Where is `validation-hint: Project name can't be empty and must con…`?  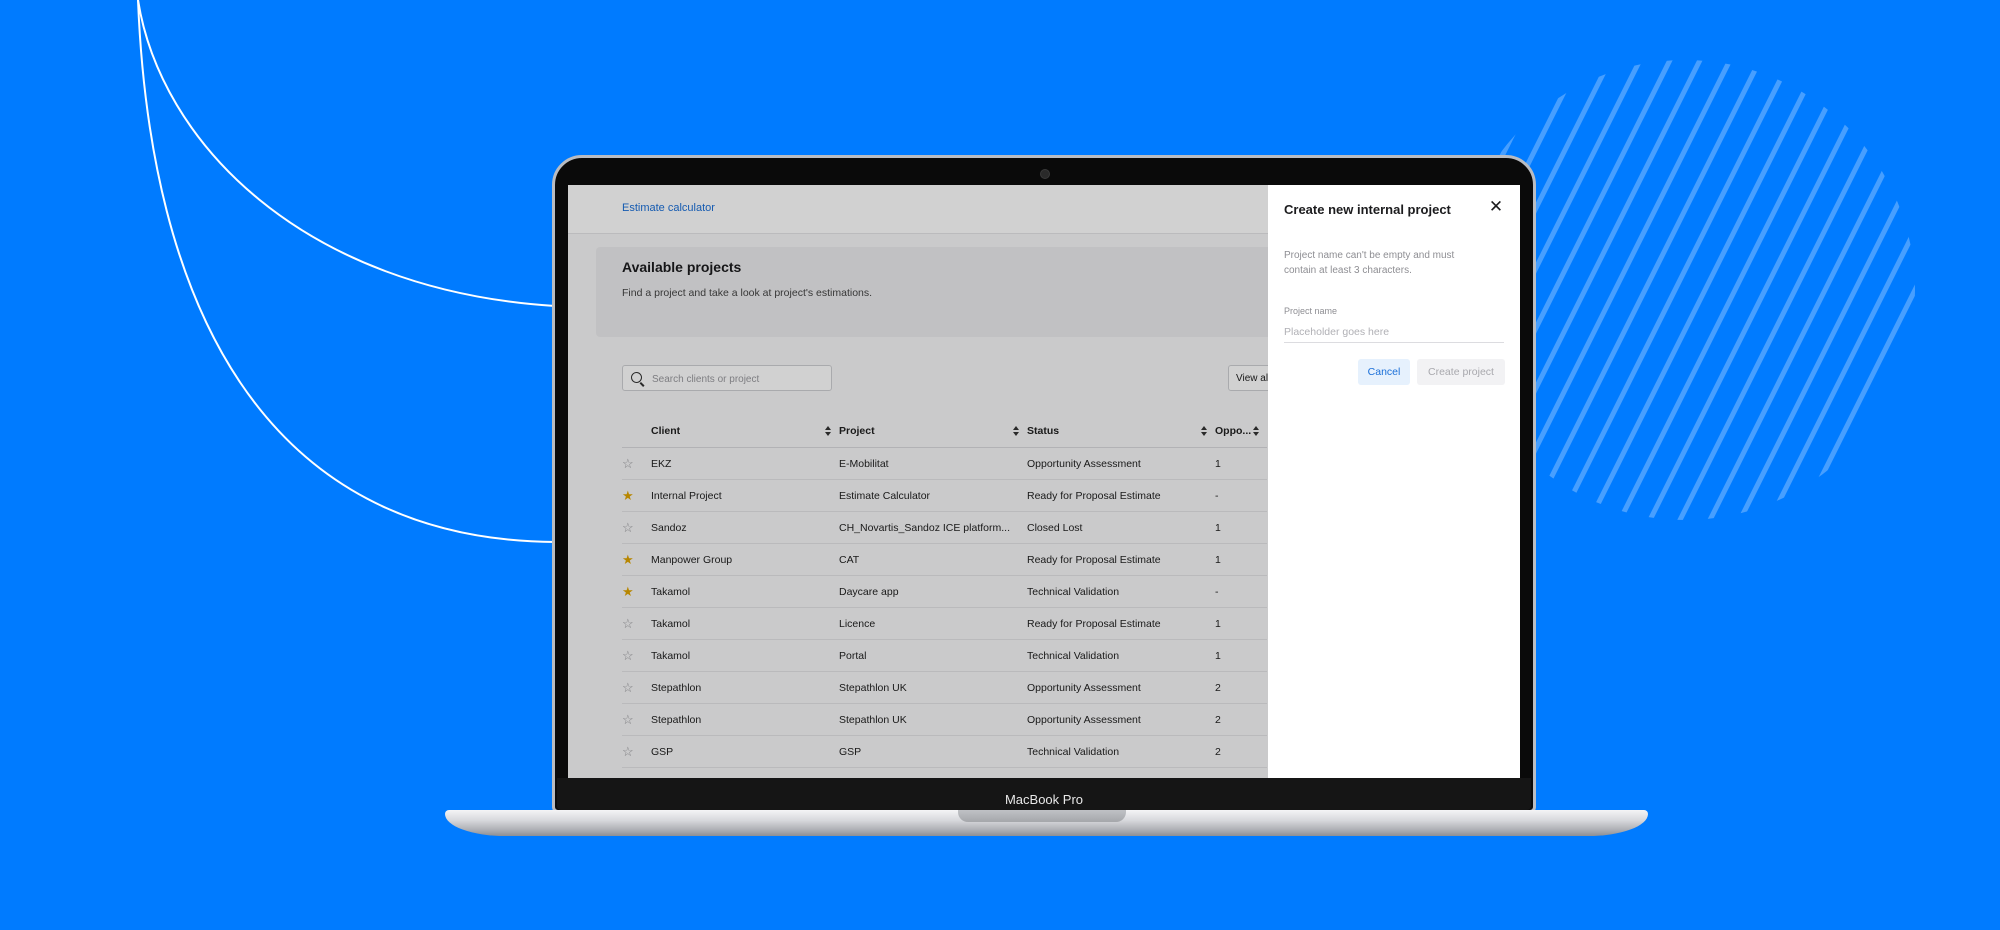
validation-hint: Project name can't be empty and must con… is located at coordinates (1369, 263).